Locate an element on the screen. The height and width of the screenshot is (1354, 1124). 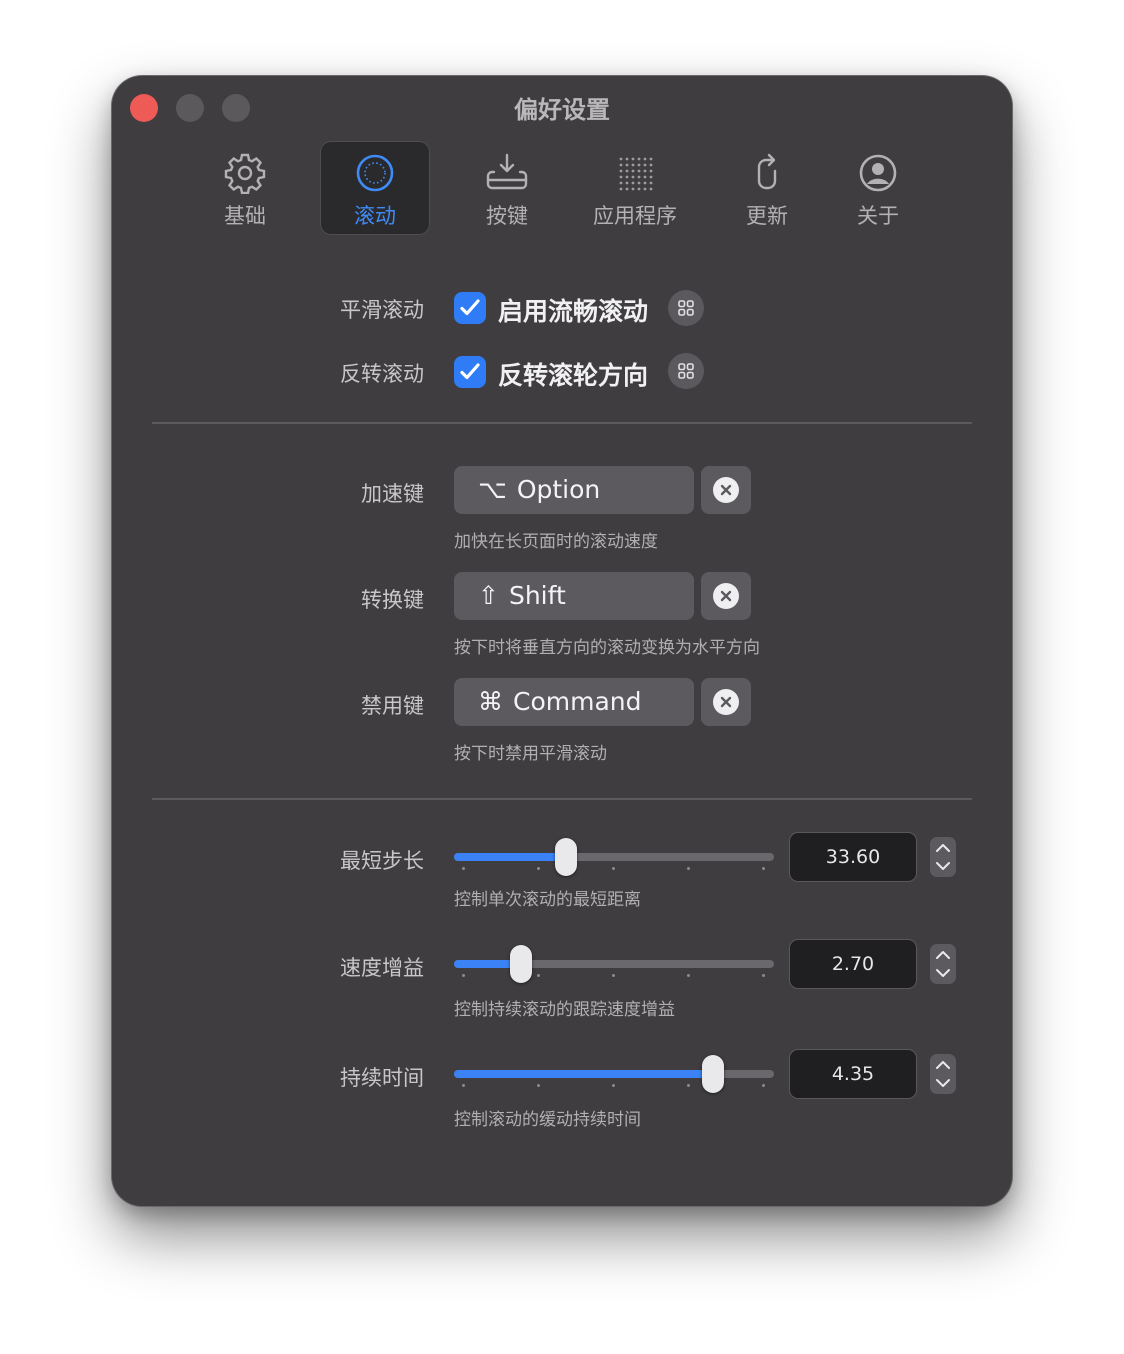
duration-value-field: 4.35 is located at coordinates (853, 1074).